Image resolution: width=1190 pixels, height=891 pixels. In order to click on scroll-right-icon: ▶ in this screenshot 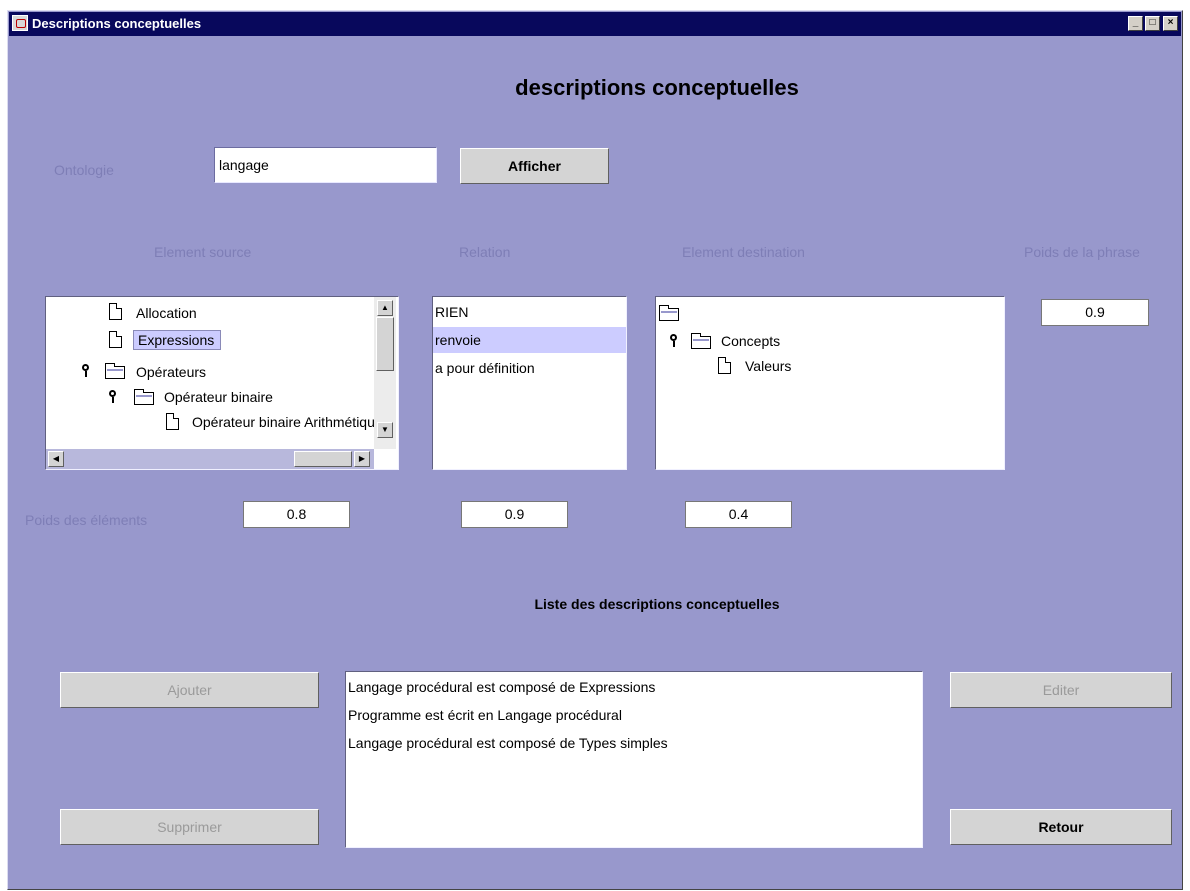, I will do `click(362, 459)`.